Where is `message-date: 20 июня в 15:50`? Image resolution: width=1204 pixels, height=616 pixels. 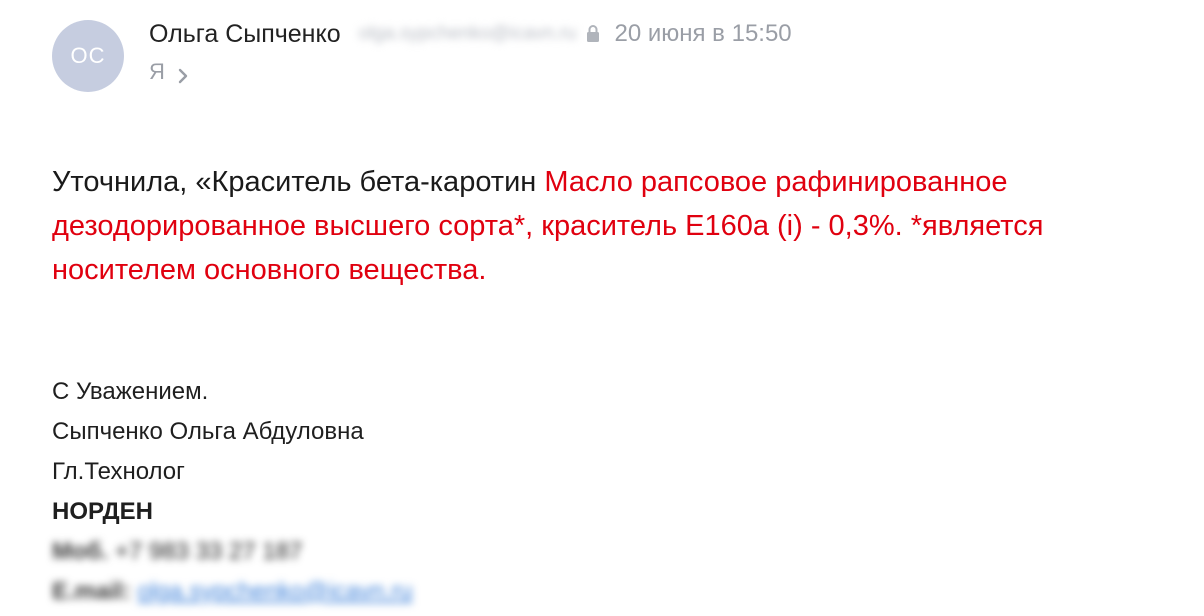
message-date: 20 июня в 15:50 is located at coordinates (703, 33).